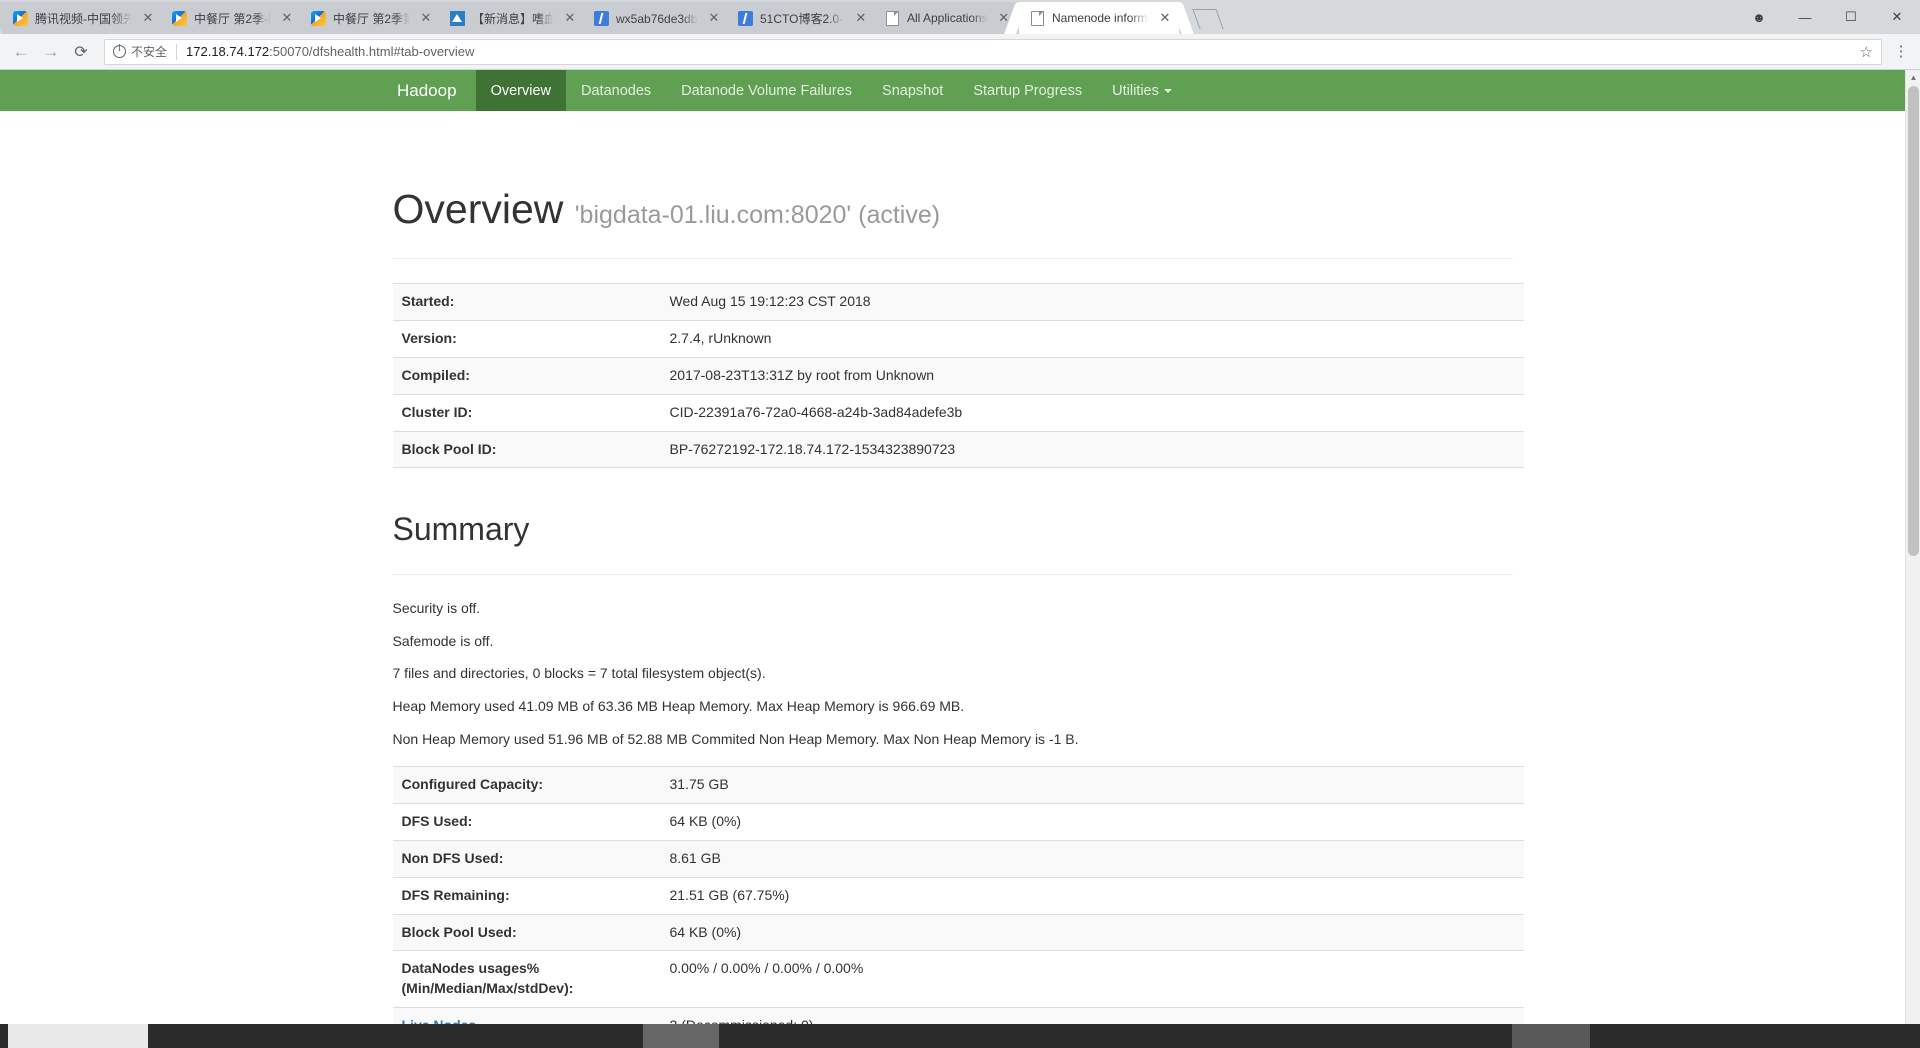  Describe the element at coordinates (4, 1036) in the screenshot. I see `taskbar-start` at that location.